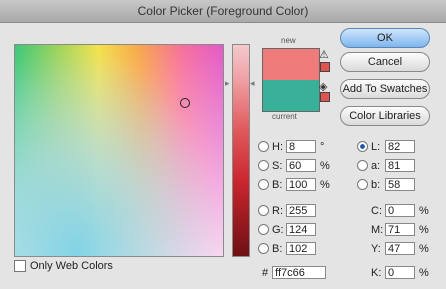 This screenshot has width=446, height=289. What do you see at coordinates (325, 67) in the screenshot?
I see `gamut-correction-swatch` at bounding box center [325, 67].